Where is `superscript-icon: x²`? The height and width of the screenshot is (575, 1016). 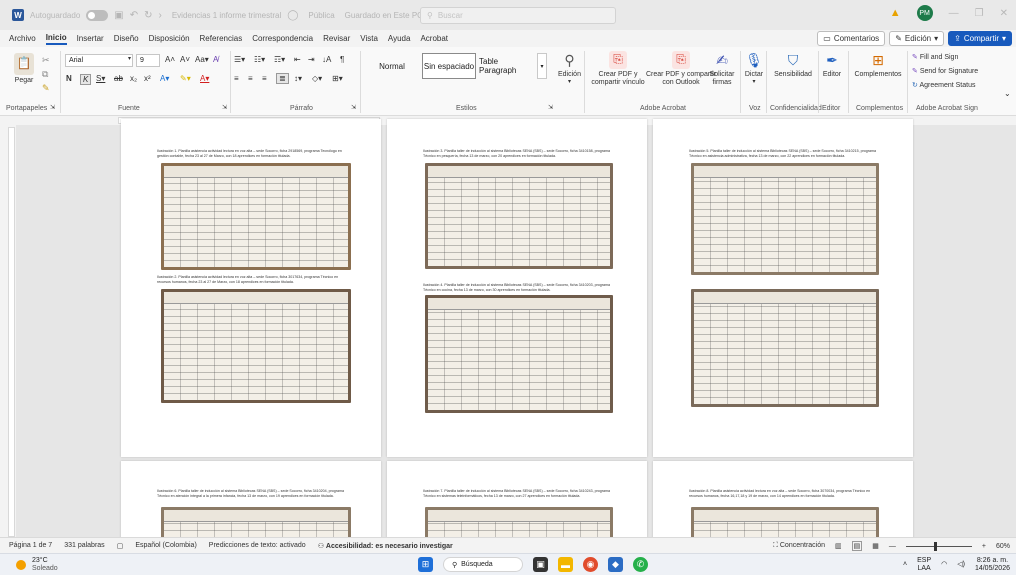
superscript-icon: x² is located at coordinates (147, 78).